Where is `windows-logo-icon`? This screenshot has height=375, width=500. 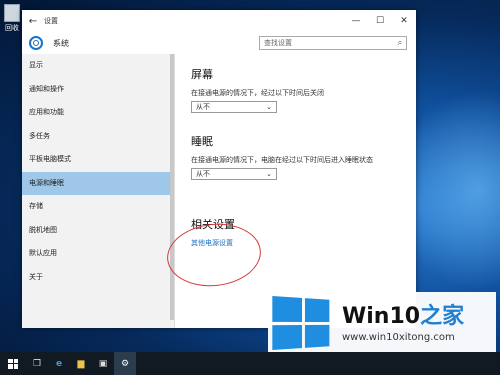
windows-logo-icon is located at coordinates (301, 323).